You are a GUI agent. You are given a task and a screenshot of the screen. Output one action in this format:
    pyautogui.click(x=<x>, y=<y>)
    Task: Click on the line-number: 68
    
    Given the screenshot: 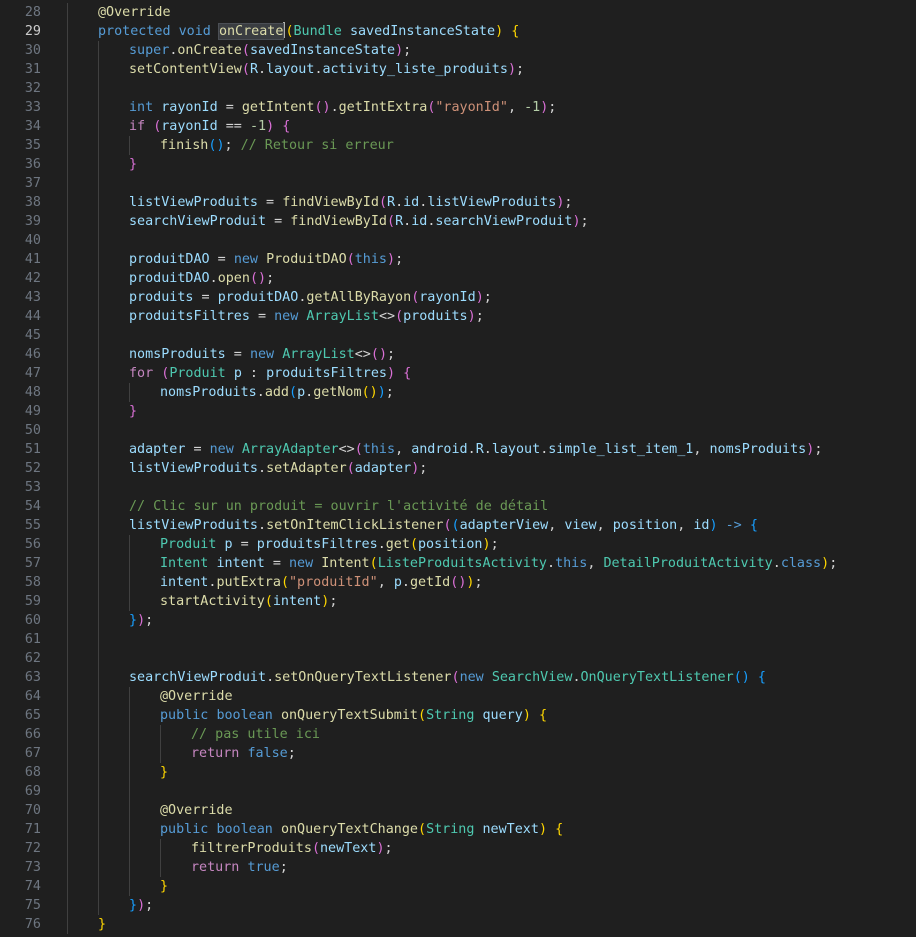 What is the action you would take?
    pyautogui.click(x=32, y=772)
    